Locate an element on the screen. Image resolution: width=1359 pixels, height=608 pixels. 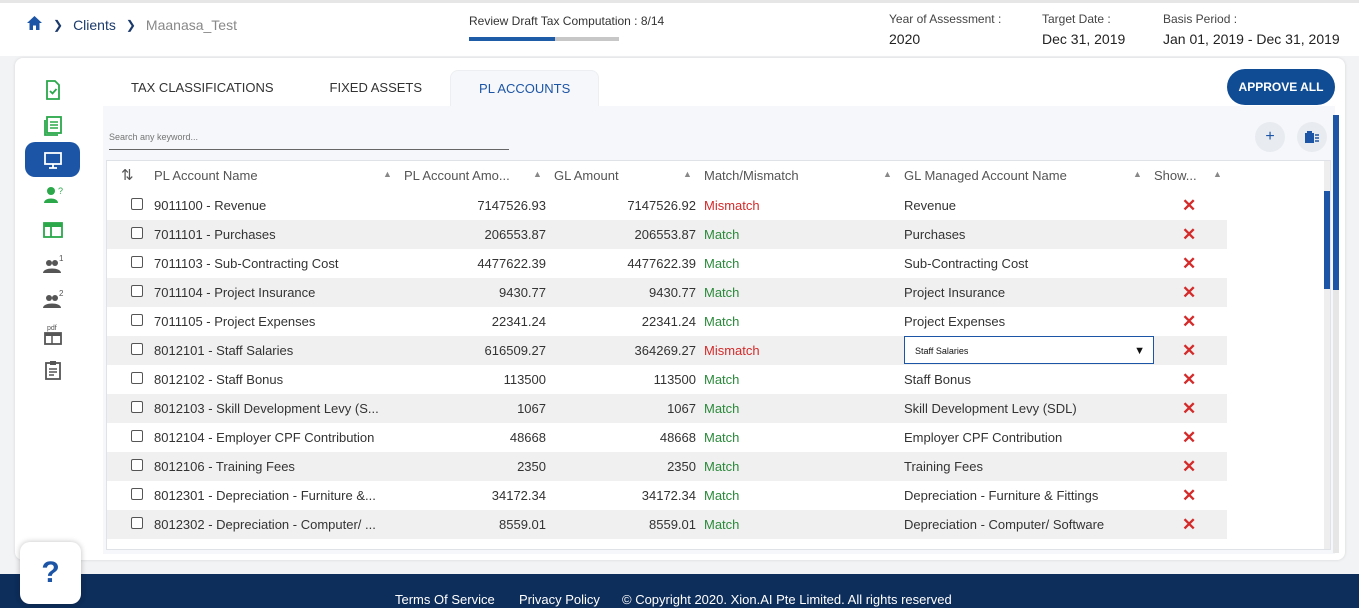
target-label: Target Date : is located at coordinates (1076, 19).